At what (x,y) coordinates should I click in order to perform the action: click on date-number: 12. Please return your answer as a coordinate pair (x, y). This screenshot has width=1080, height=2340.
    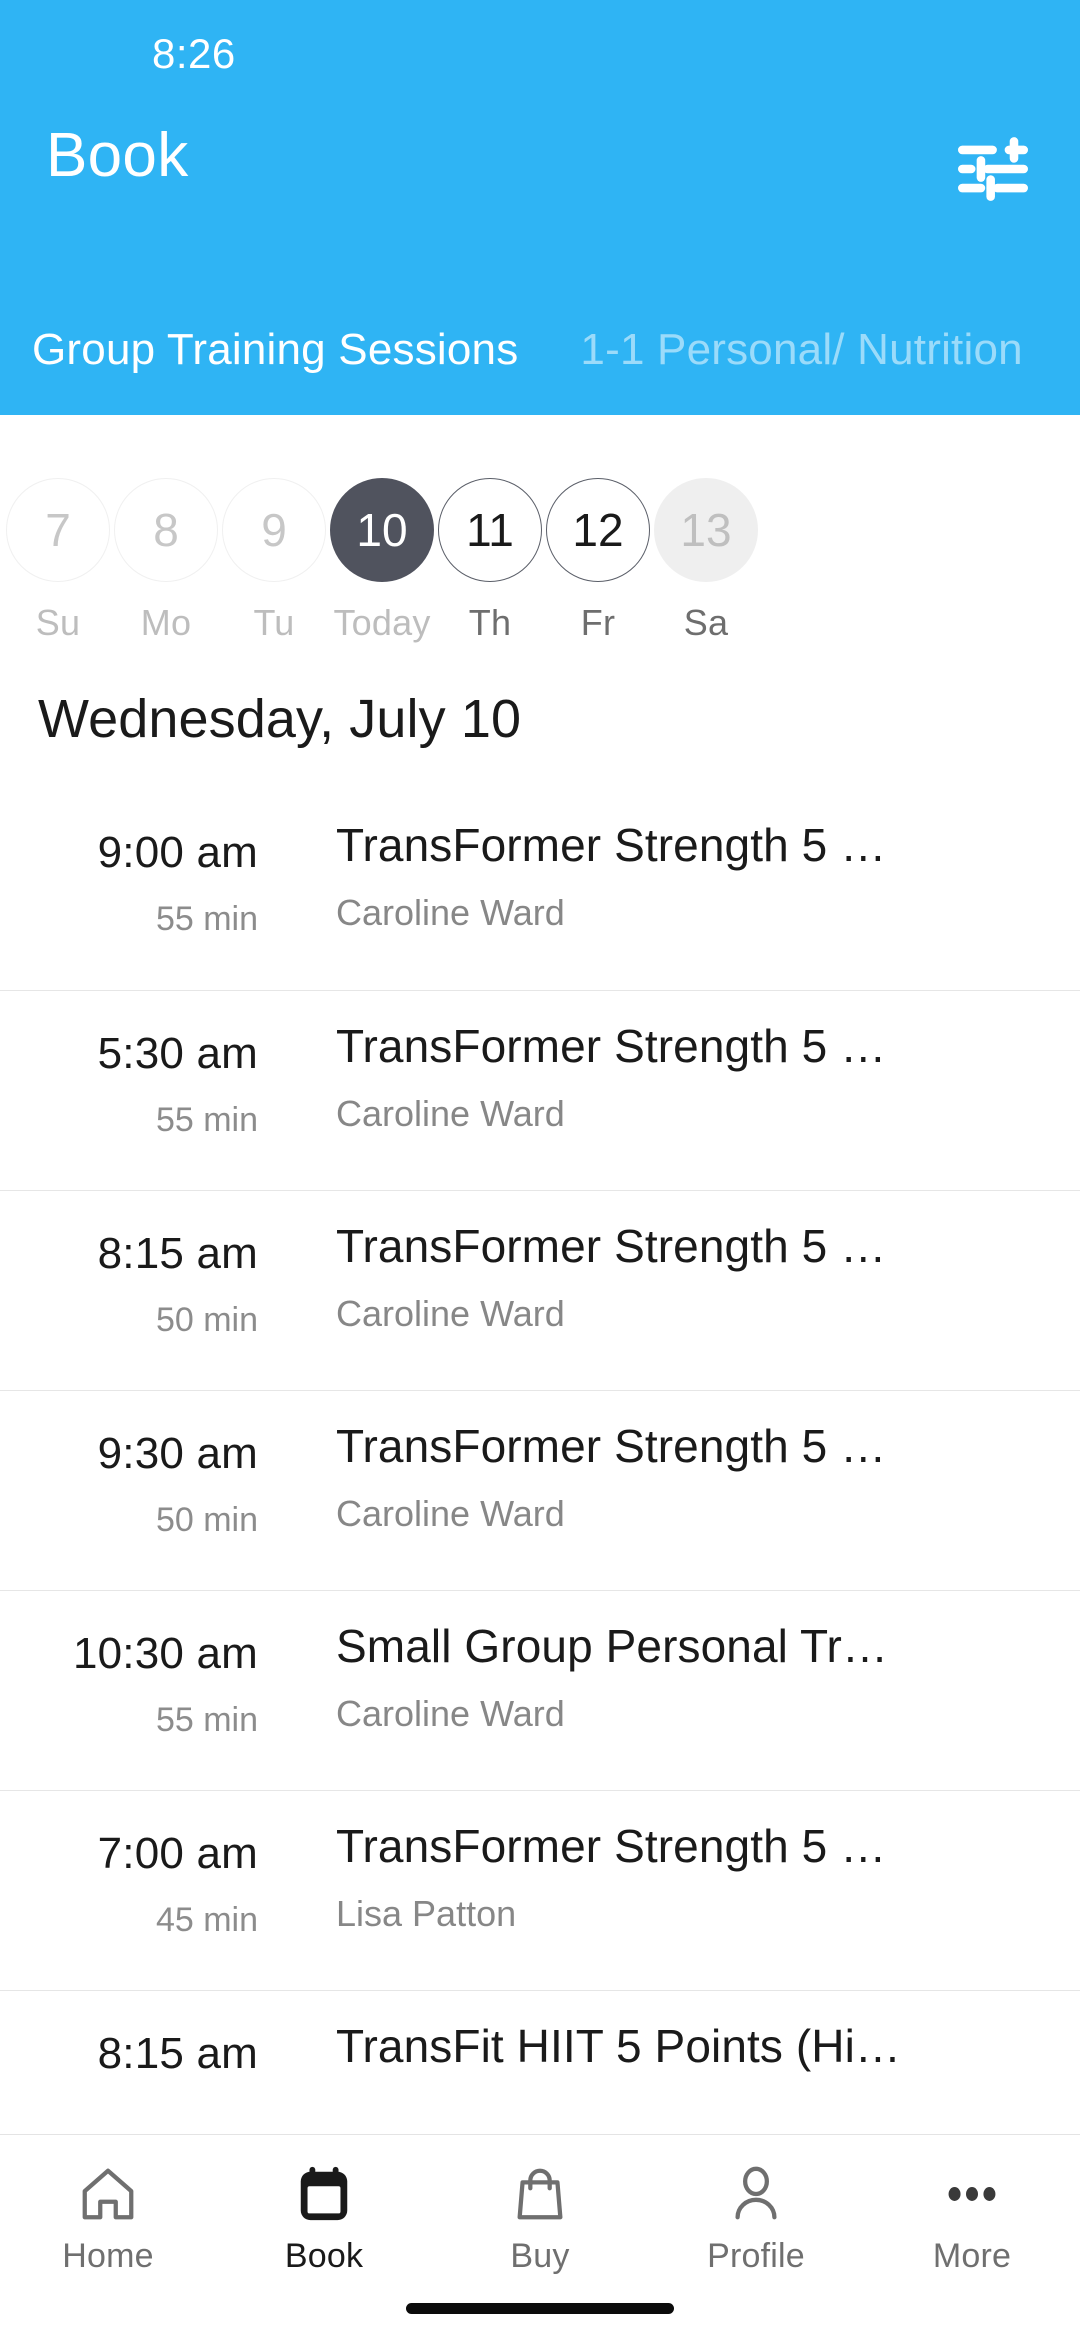
    Looking at the image, I should click on (598, 530).